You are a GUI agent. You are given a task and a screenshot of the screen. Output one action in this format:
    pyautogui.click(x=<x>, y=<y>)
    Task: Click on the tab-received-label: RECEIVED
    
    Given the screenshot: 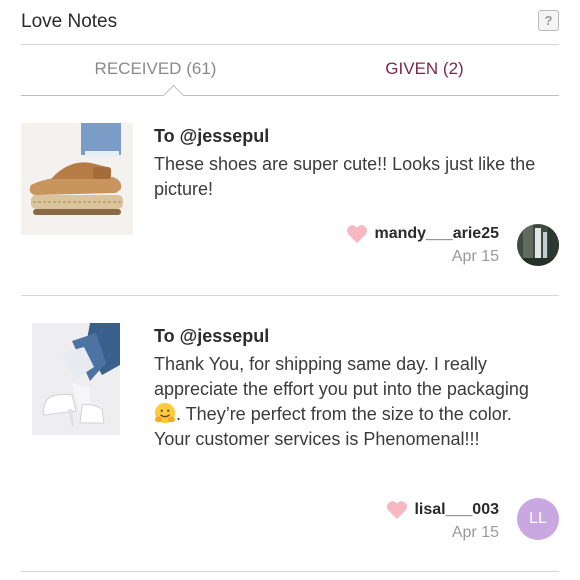 What is the action you would take?
    pyautogui.click(x=138, y=68)
    